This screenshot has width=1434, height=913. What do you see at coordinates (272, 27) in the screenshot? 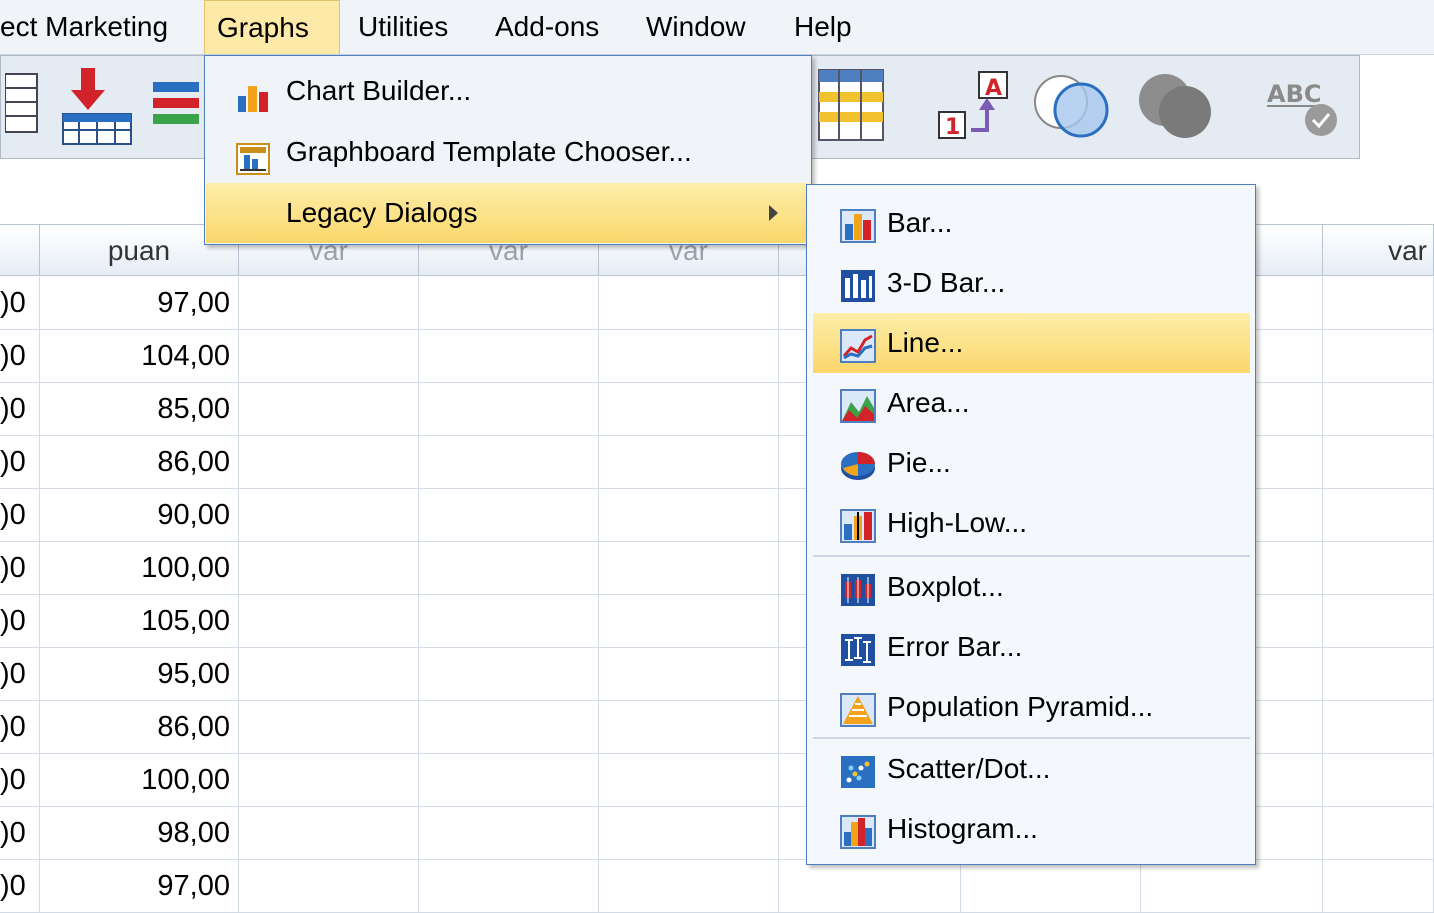
I see `menu-graphs: Graphs` at bounding box center [272, 27].